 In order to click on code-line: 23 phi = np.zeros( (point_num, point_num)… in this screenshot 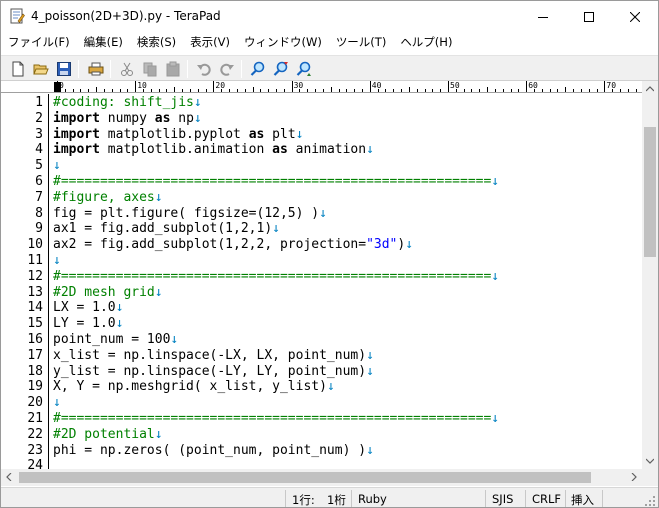, I will do `click(321, 451)`.